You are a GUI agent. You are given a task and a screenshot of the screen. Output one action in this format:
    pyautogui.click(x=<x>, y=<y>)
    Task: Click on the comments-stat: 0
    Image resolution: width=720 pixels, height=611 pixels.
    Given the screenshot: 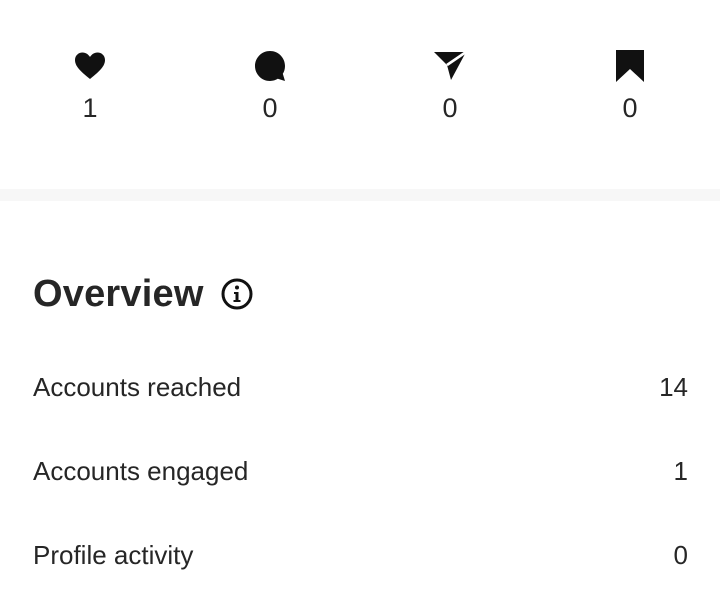 What is the action you would take?
    pyautogui.click(x=270, y=93)
    